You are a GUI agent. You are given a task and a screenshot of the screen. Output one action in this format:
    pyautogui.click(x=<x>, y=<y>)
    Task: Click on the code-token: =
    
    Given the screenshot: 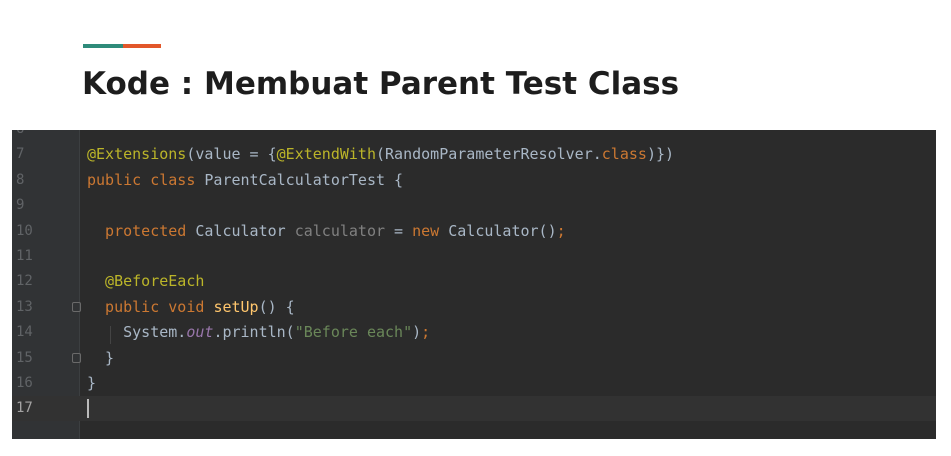 What is the action you would take?
    pyautogui.click(x=399, y=230)
    